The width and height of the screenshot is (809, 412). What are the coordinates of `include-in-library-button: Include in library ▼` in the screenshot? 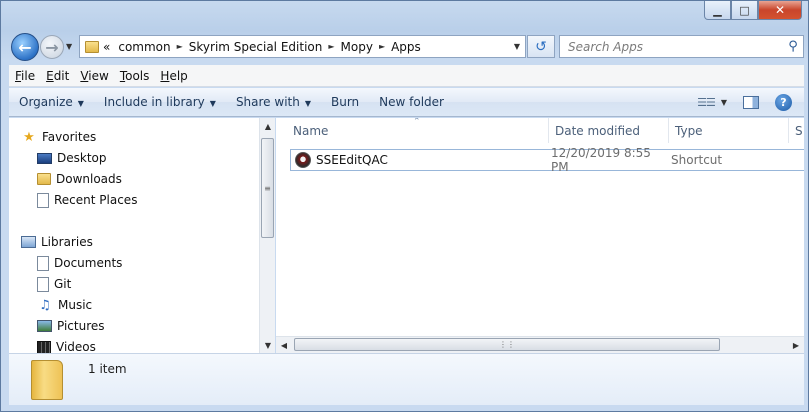 It's located at (160, 102).